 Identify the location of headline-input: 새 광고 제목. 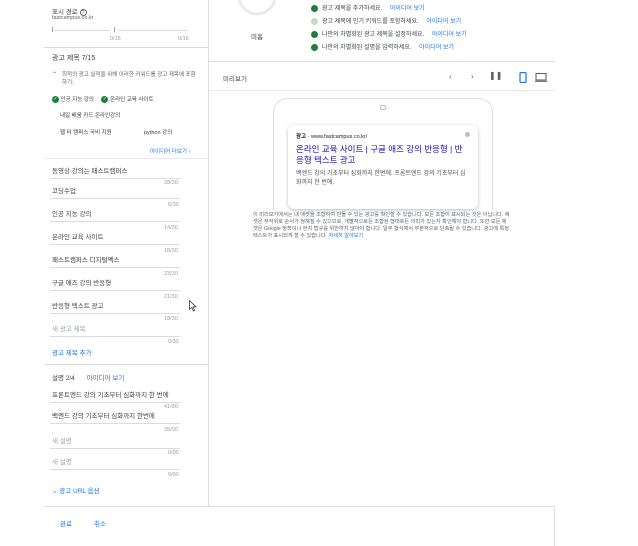
(115, 328).